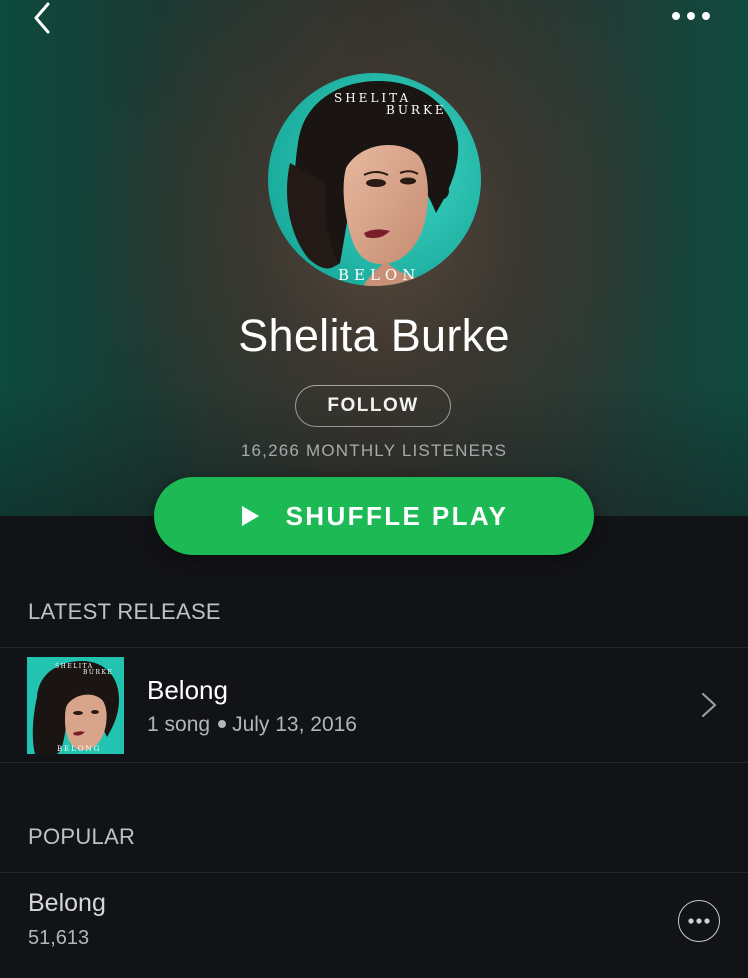 The width and height of the screenshot is (748, 978). I want to click on track-more-button, so click(699, 921).